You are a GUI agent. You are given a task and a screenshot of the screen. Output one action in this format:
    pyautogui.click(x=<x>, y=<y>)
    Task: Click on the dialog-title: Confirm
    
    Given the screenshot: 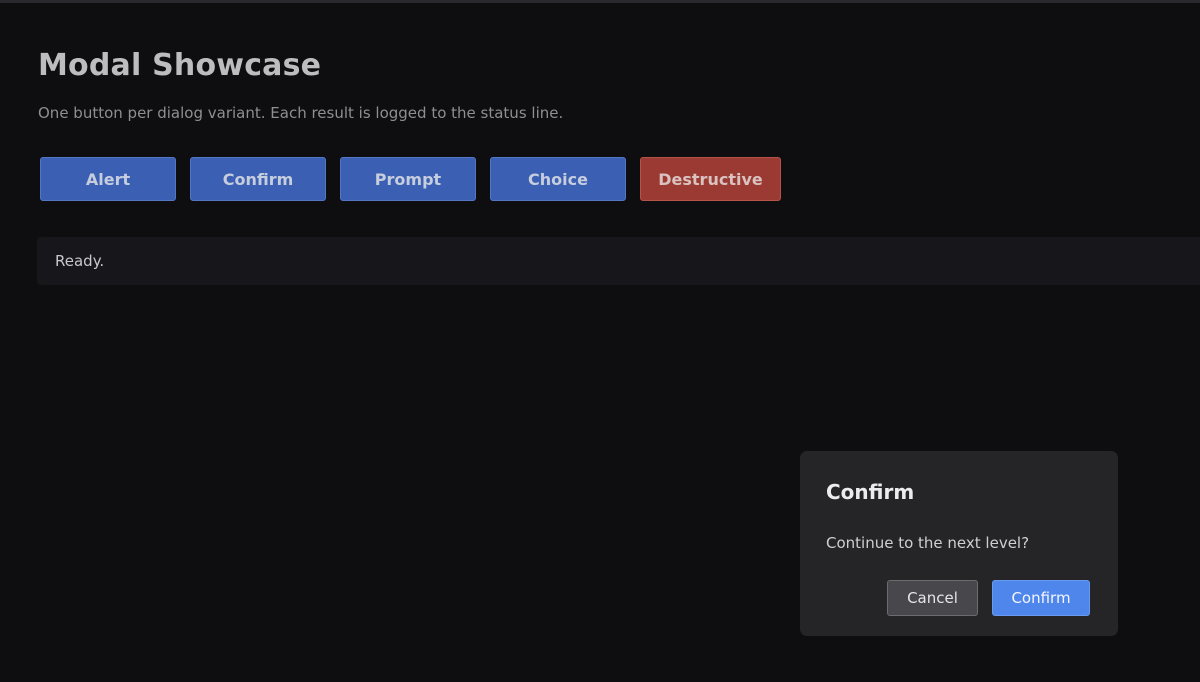 What is the action you would take?
    pyautogui.click(x=870, y=492)
    